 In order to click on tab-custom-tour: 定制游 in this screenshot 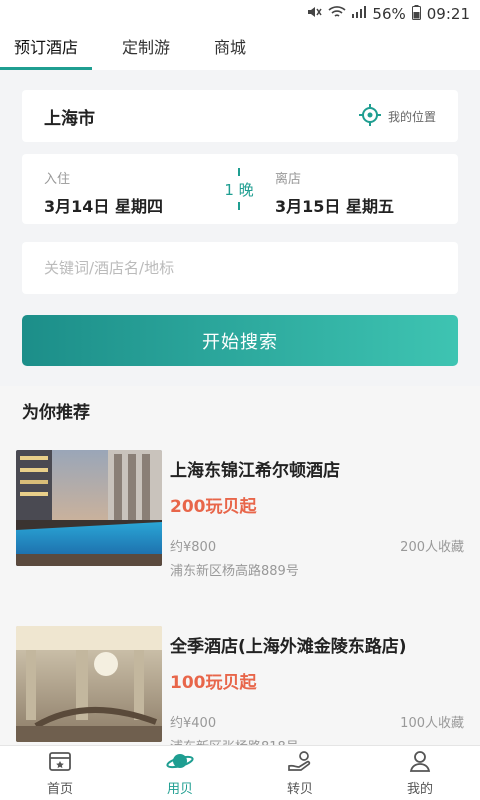, I will do `click(146, 49)`.